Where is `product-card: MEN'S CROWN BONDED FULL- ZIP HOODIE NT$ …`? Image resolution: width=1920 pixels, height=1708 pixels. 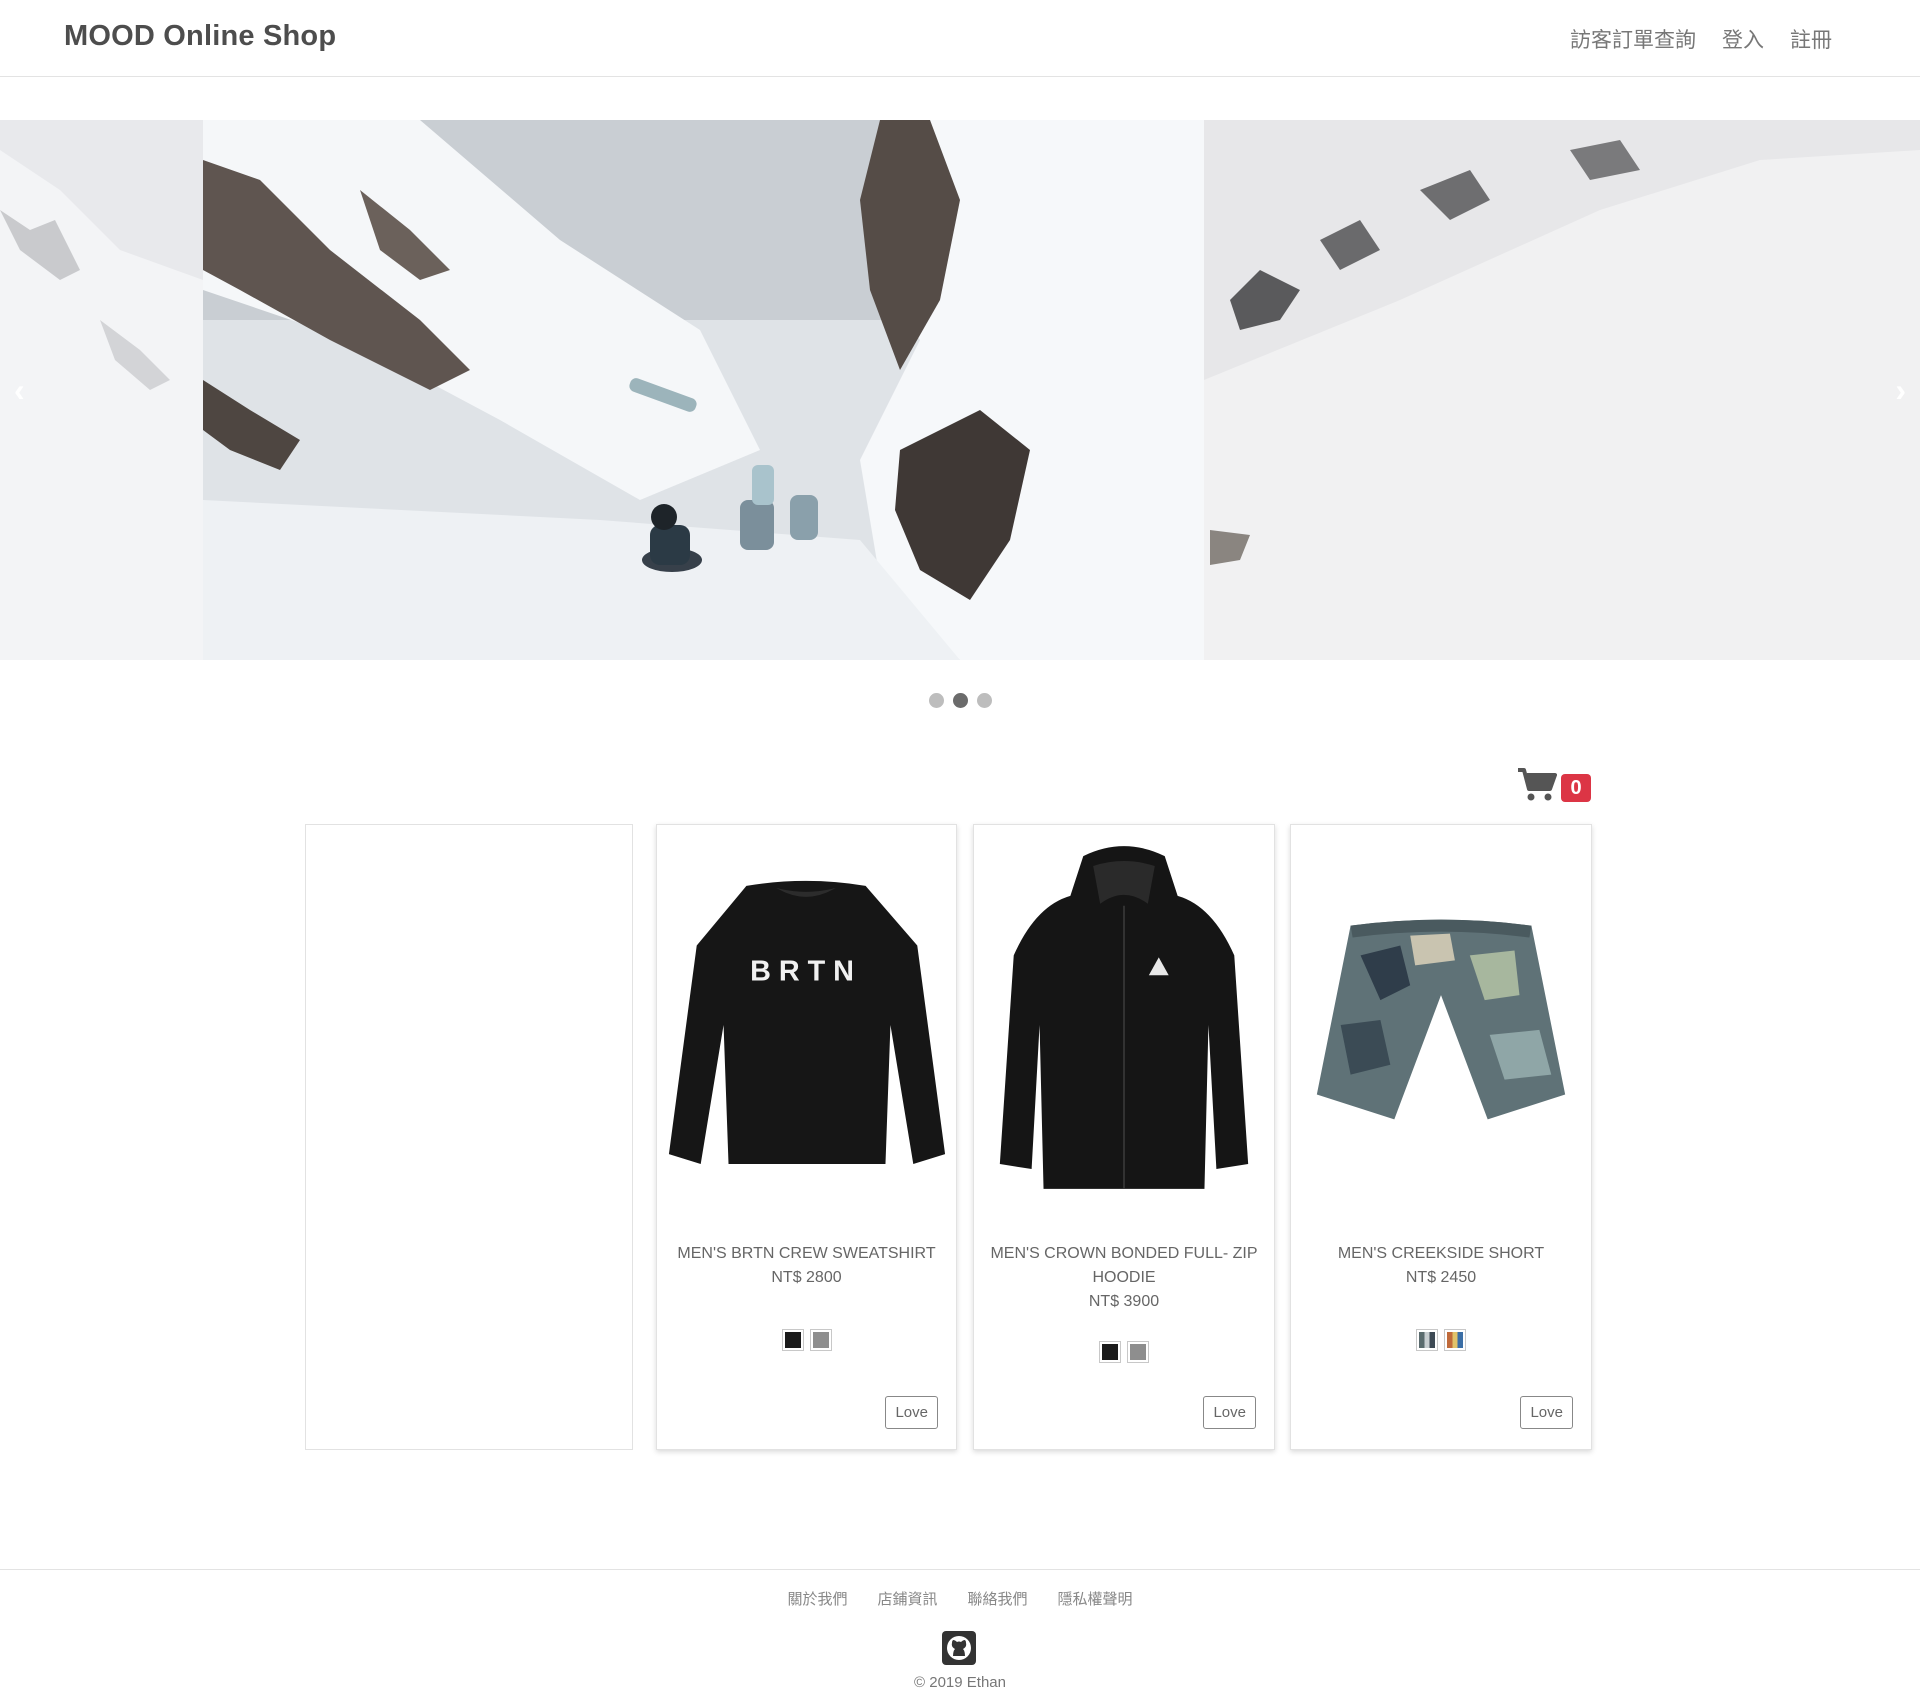 product-card: MEN'S CROWN BONDED FULL- ZIP HOODIE NT$ … is located at coordinates (1124, 1137).